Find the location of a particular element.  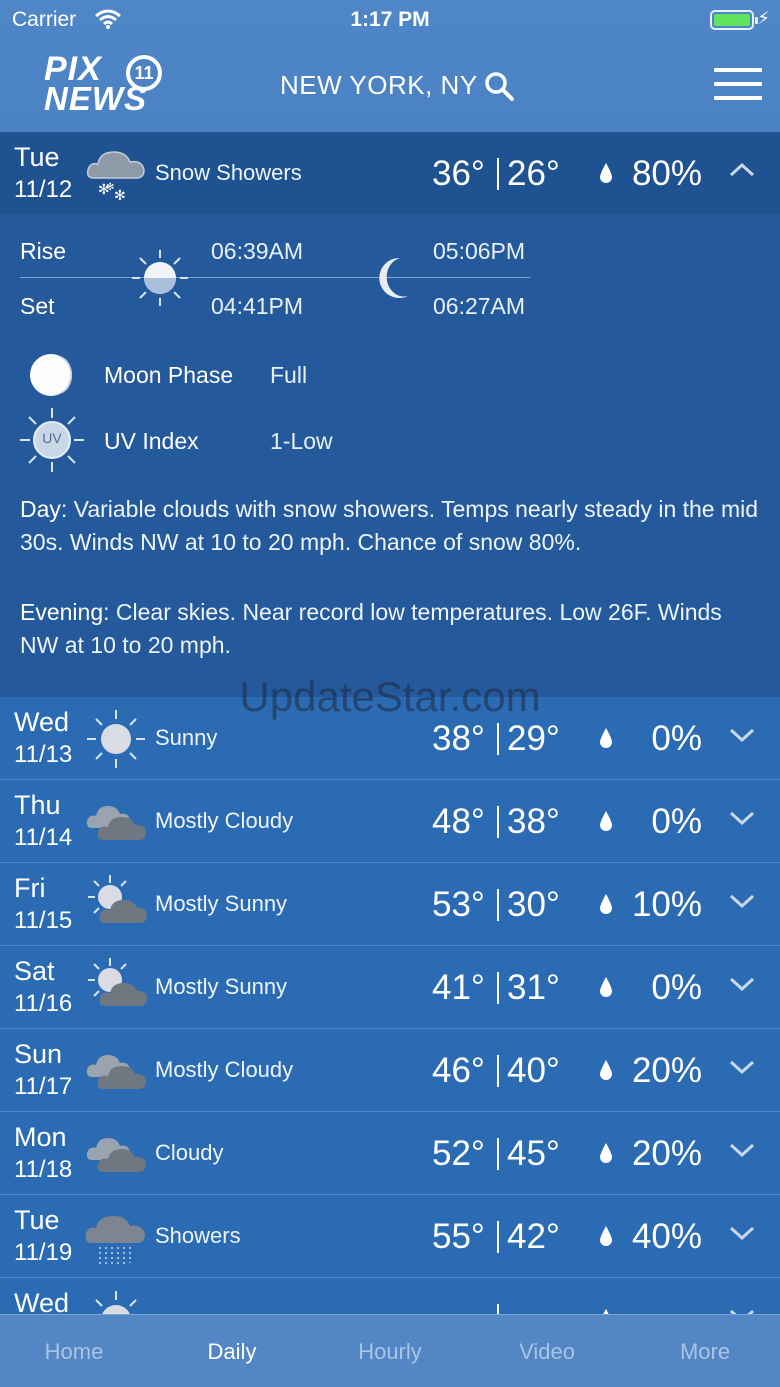

day-of-week: Sun is located at coordinates (38, 1054).